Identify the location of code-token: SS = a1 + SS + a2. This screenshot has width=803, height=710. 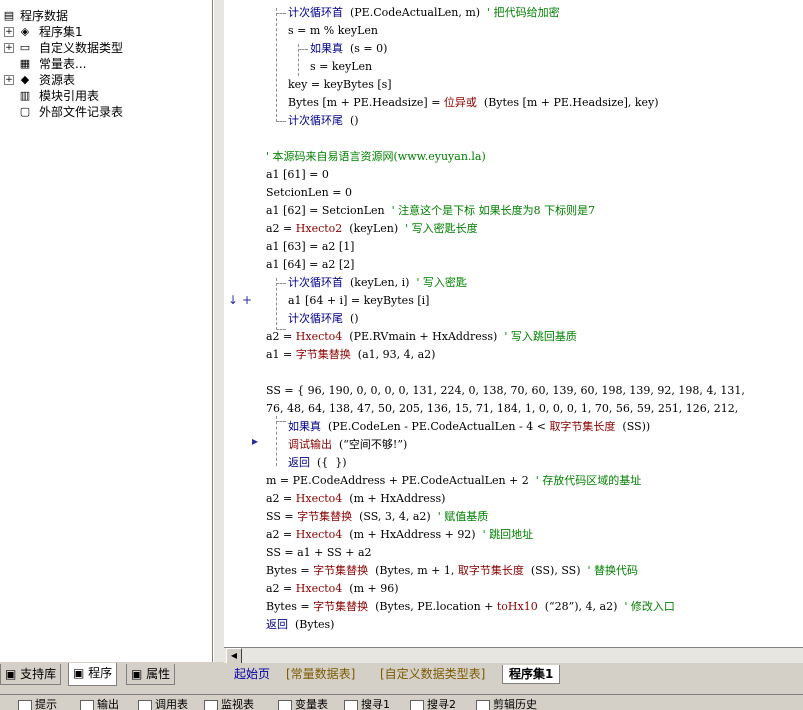
(319, 552).